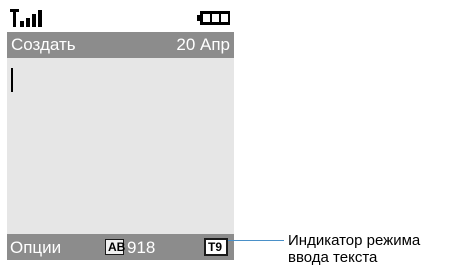  Describe the element at coordinates (120, 19) in the screenshot. I see `status-bar` at that location.